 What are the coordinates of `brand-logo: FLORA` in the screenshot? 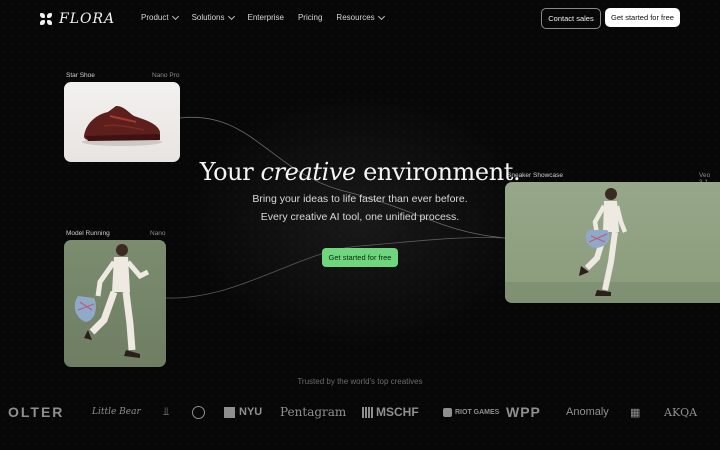 It's located at (77, 19).